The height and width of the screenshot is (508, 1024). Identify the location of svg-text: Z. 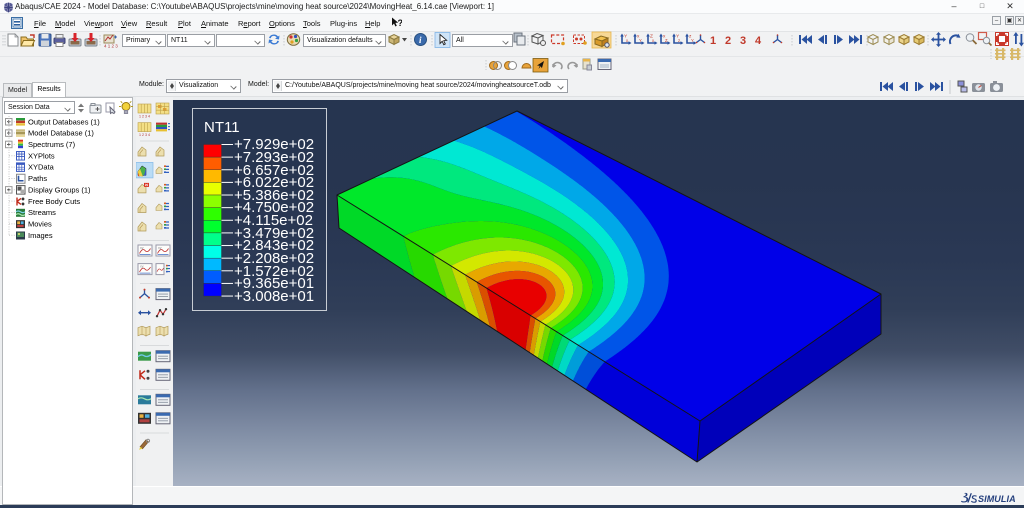
(666, 40).